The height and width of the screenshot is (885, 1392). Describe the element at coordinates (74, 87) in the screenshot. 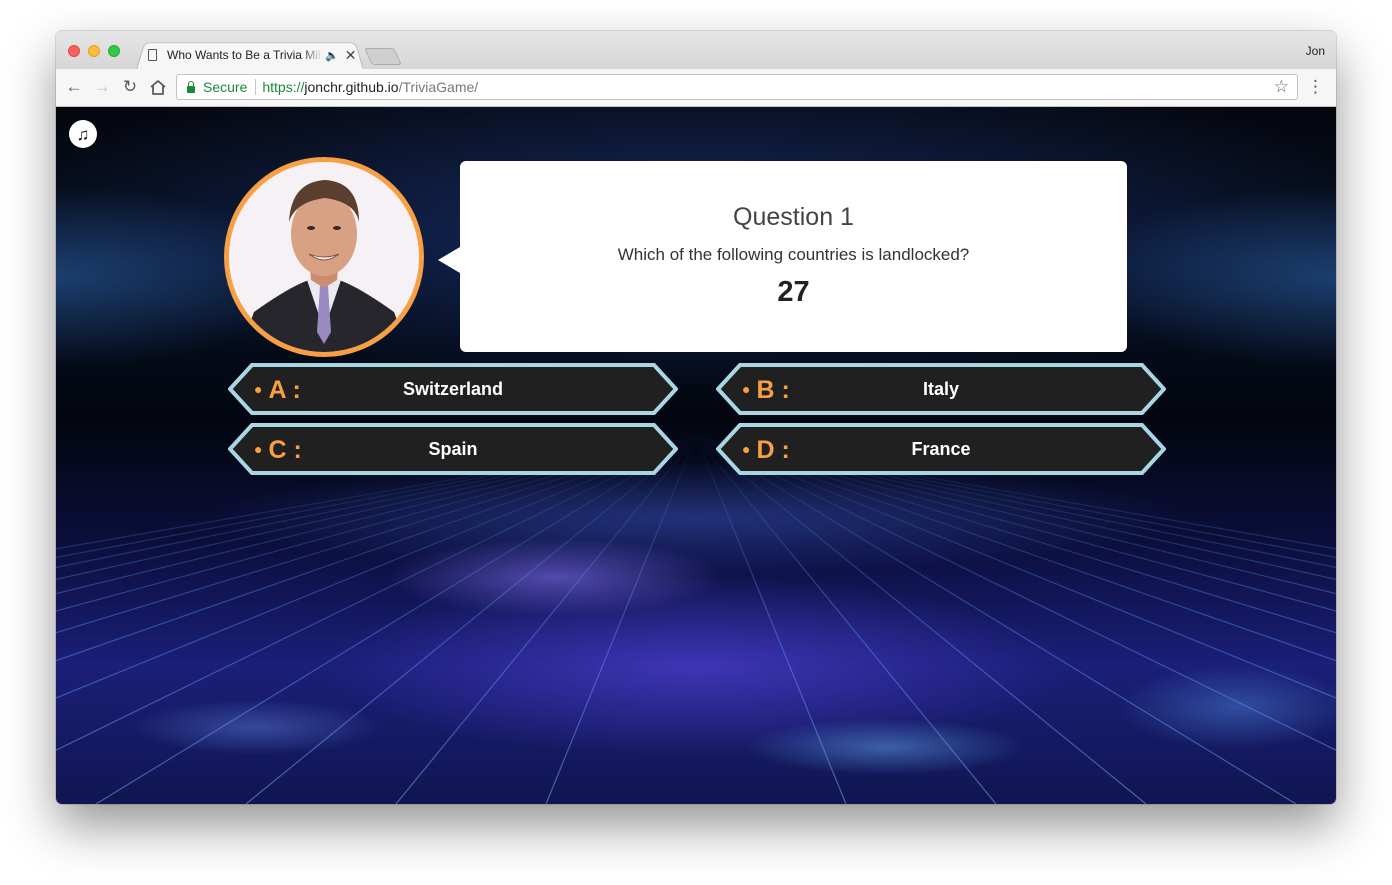

I see `back-icon: ←` at that location.